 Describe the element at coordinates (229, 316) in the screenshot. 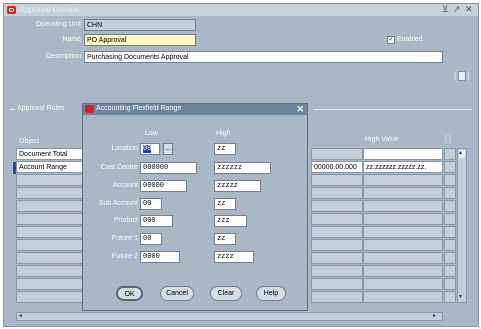

I see `horizontal-scrollbar: ◂ ▸` at that location.